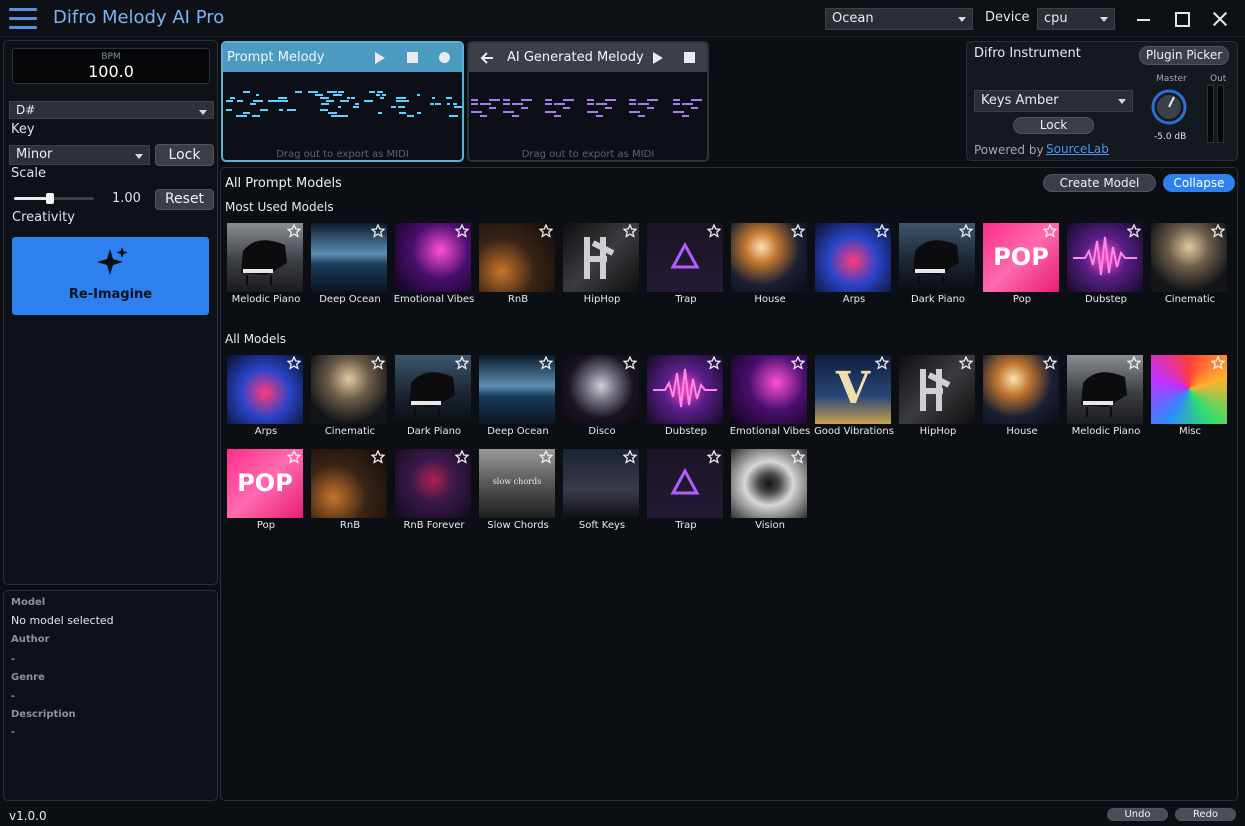  Describe the element at coordinates (23, 19) in the screenshot. I see `hamburger-menu-icon` at that location.